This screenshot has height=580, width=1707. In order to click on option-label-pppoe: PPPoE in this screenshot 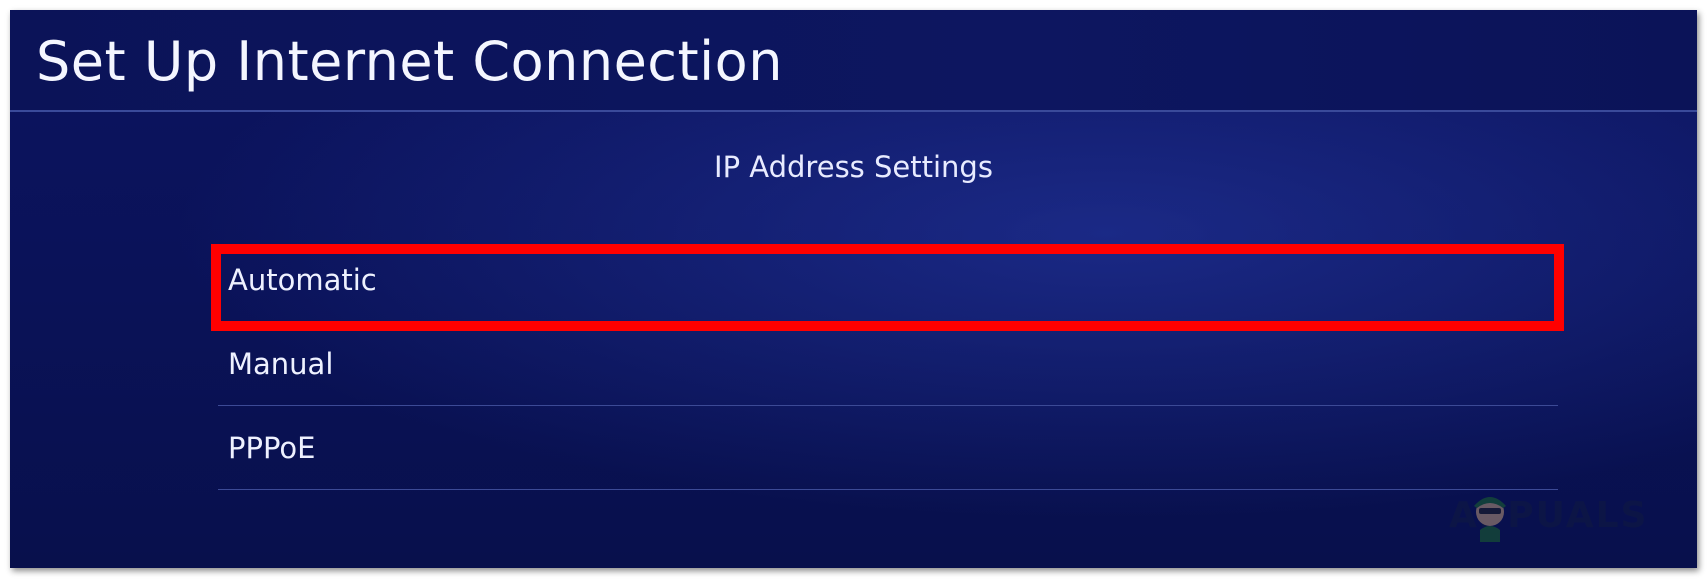, I will do `click(272, 448)`.